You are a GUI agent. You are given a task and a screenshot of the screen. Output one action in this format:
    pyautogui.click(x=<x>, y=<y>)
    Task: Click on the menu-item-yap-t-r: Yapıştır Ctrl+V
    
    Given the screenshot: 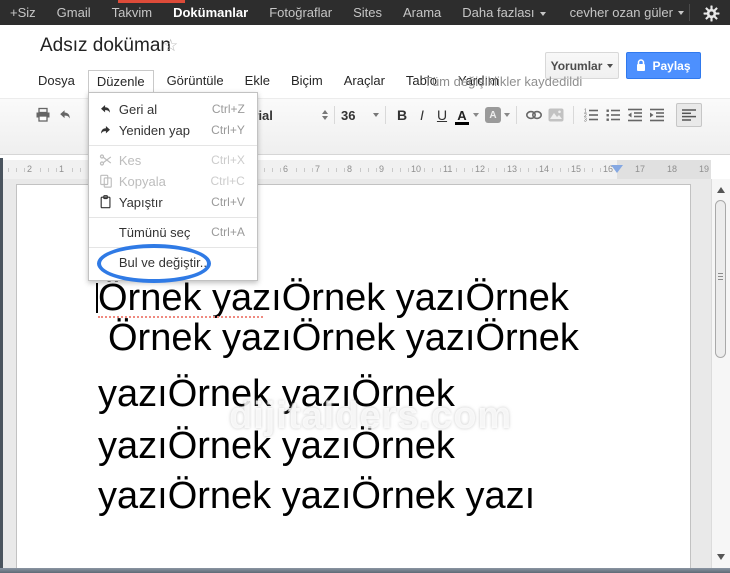 What is the action you would take?
    pyautogui.click(x=173, y=202)
    